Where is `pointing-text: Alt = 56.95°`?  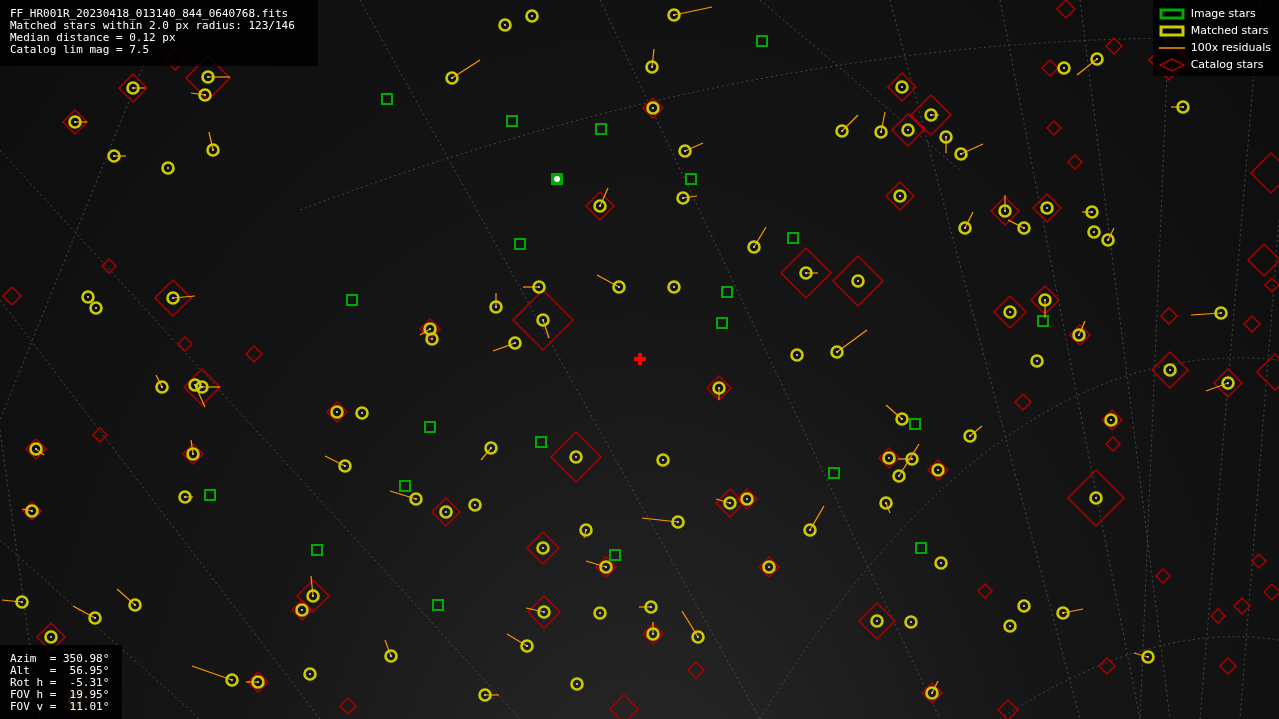 pointing-text: Alt = 56.95° is located at coordinates (60, 671).